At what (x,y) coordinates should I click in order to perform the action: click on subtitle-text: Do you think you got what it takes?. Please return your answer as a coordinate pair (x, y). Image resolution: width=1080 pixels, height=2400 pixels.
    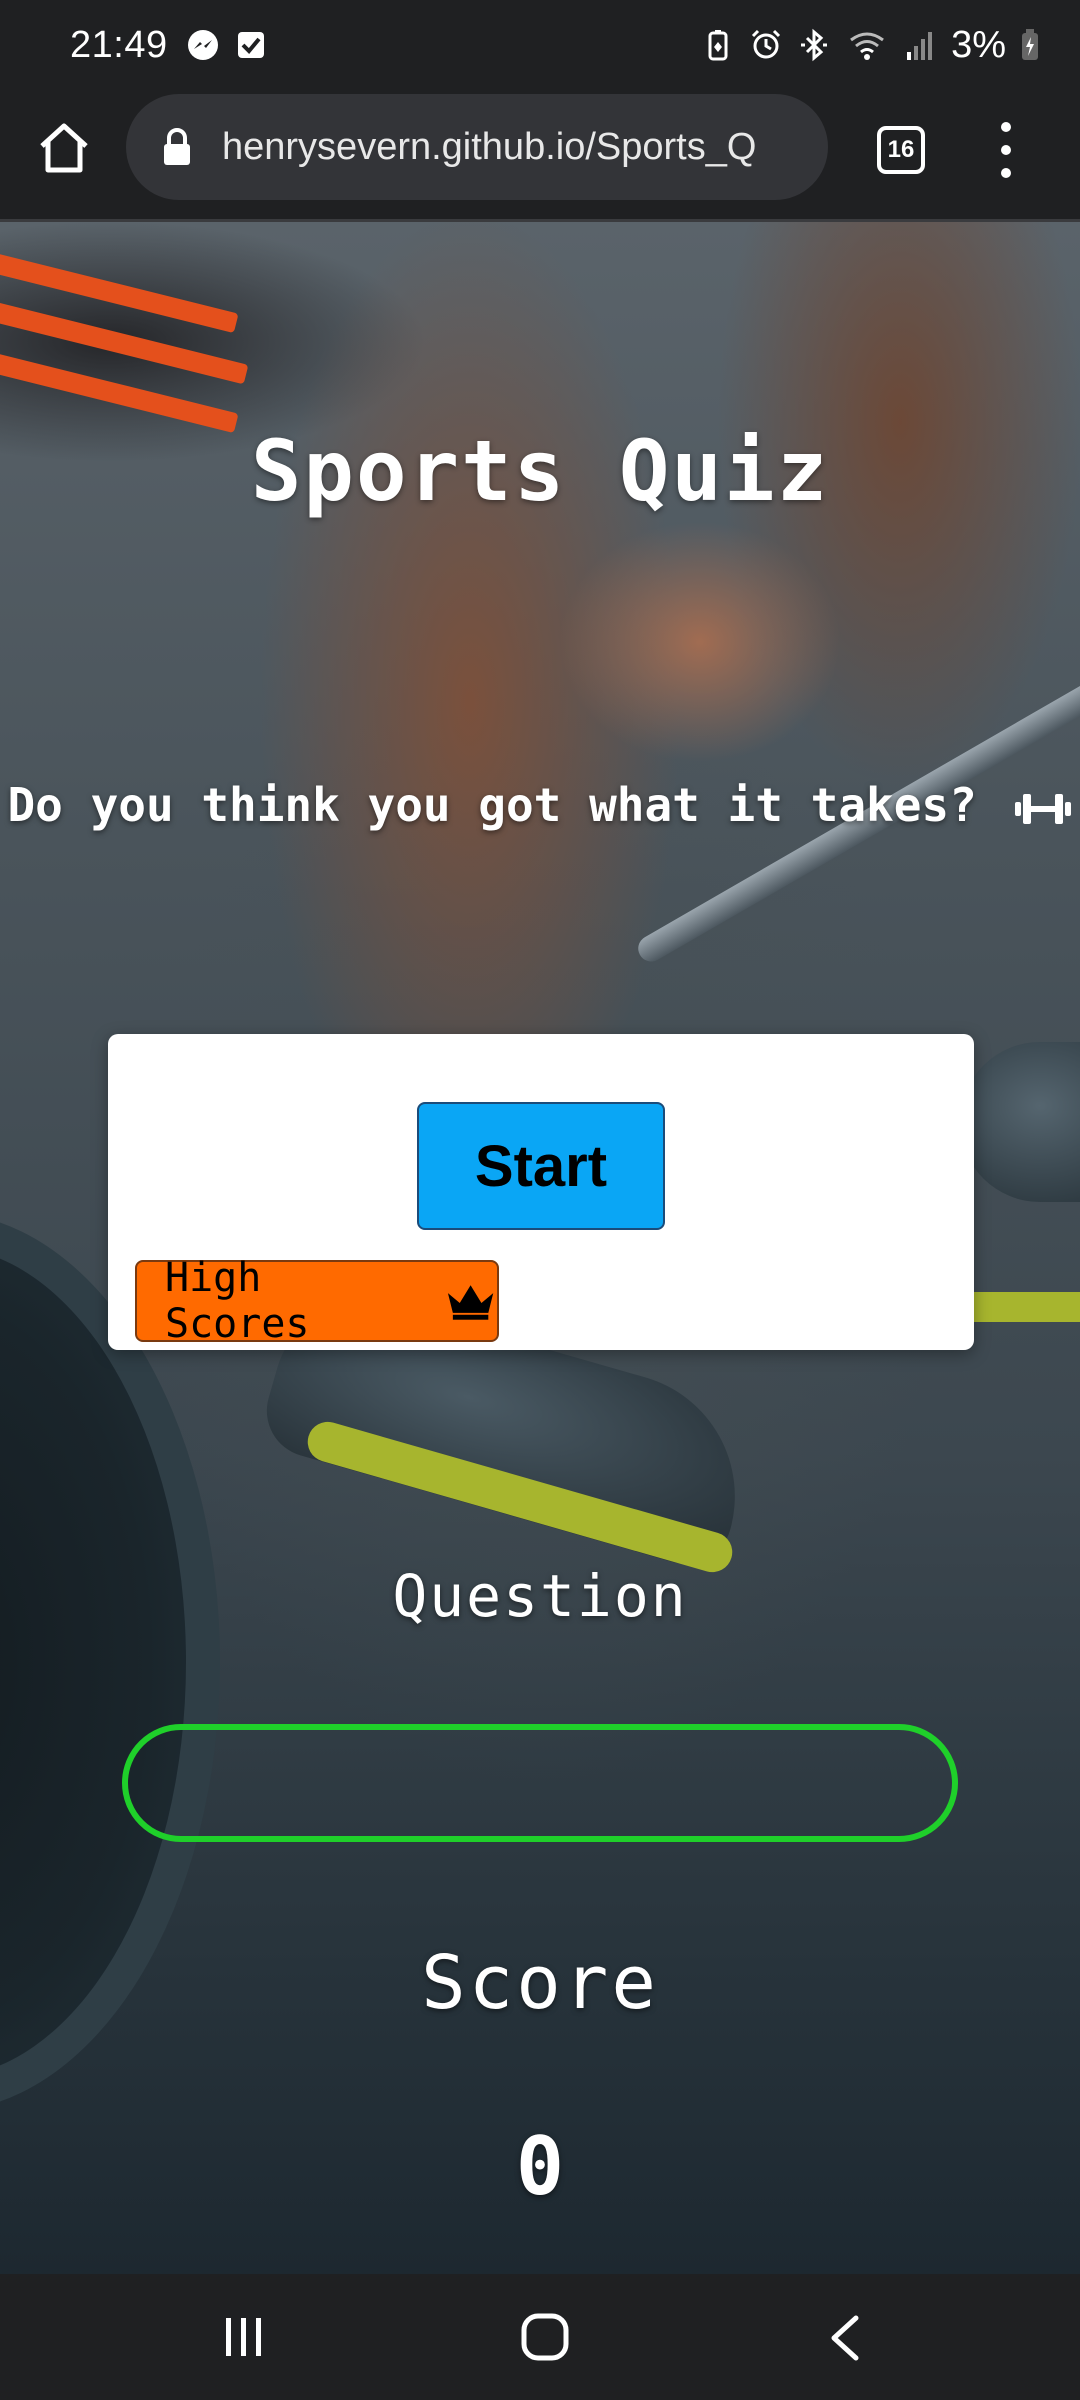
    Looking at the image, I should click on (492, 805).